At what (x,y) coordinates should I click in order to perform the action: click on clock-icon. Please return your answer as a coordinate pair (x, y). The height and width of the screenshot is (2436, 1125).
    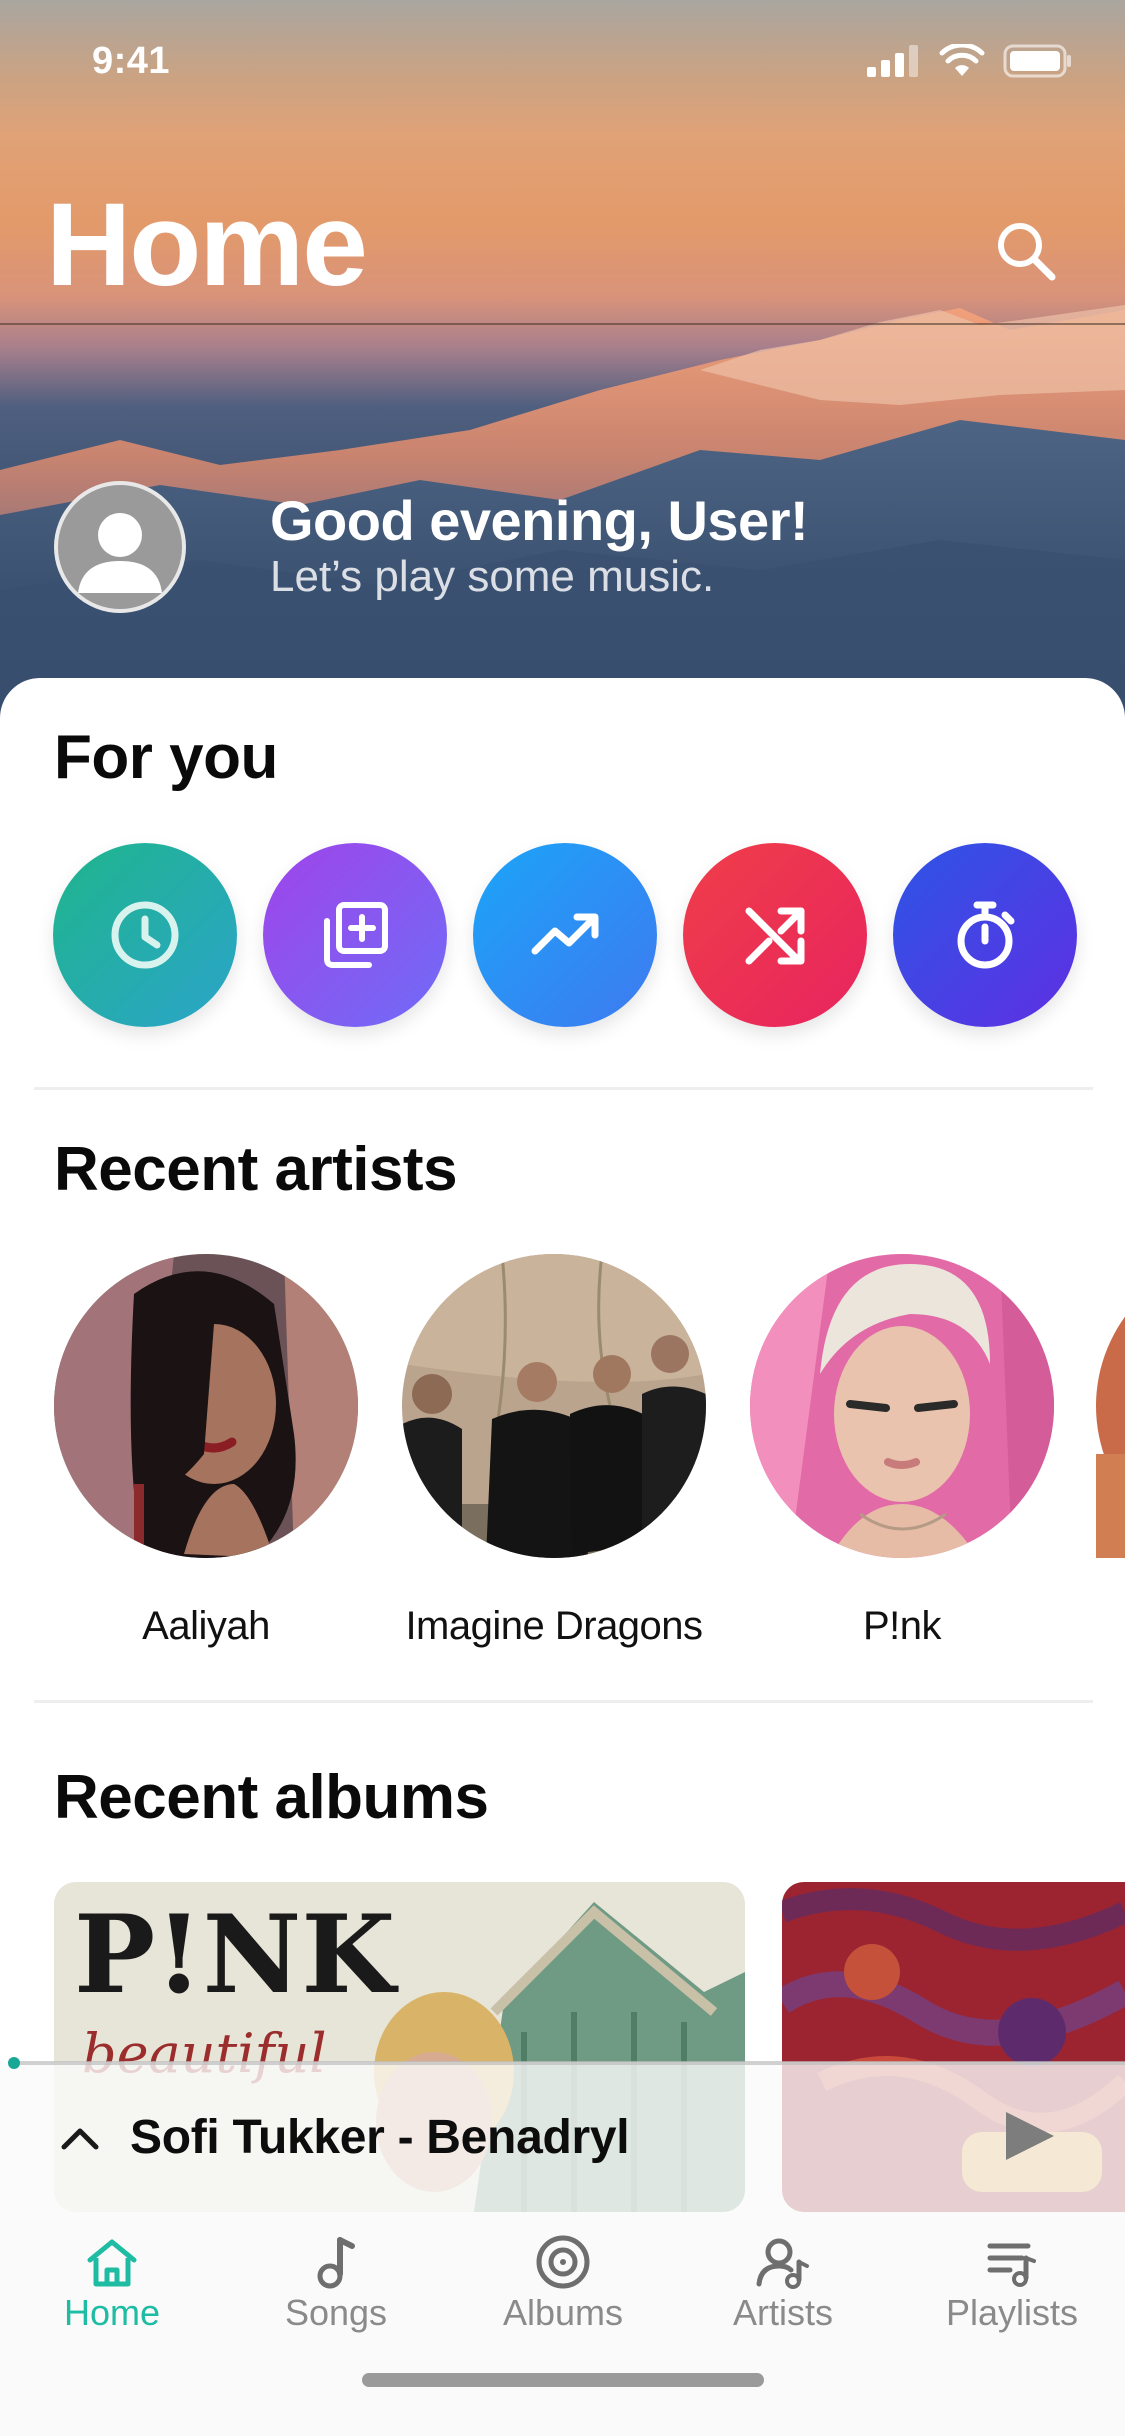
    Looking at the image, I should click on (145, 935).